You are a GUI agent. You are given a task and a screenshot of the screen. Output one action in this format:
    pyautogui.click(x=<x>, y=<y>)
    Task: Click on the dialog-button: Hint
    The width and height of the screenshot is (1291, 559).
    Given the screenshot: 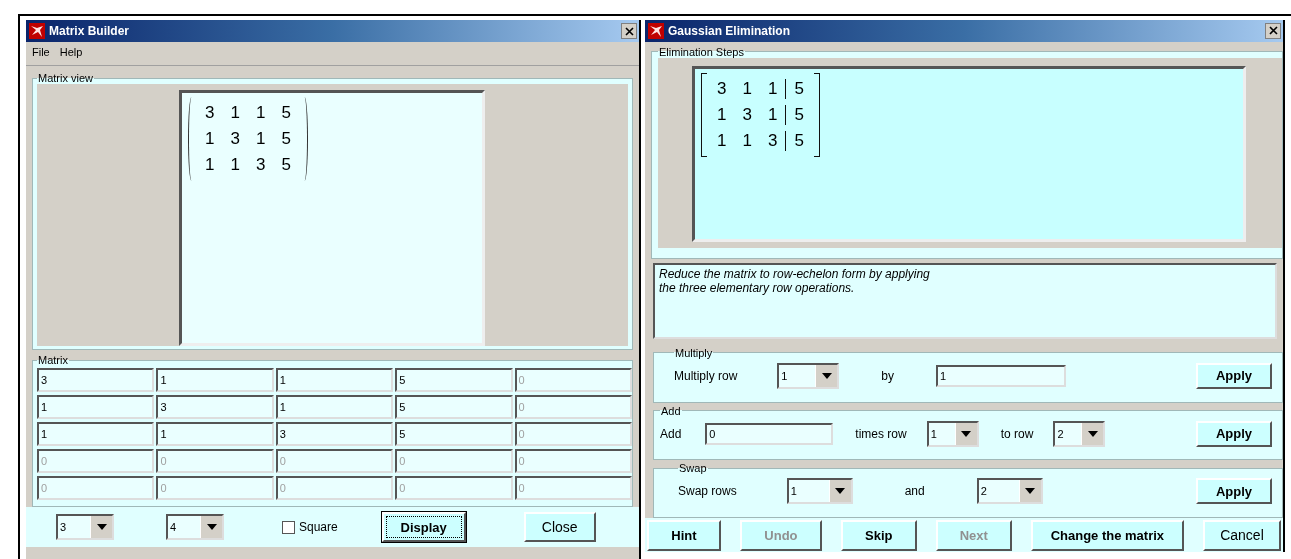 What is the action you would take?
    pyautogui.click(x=684, y=535)
    